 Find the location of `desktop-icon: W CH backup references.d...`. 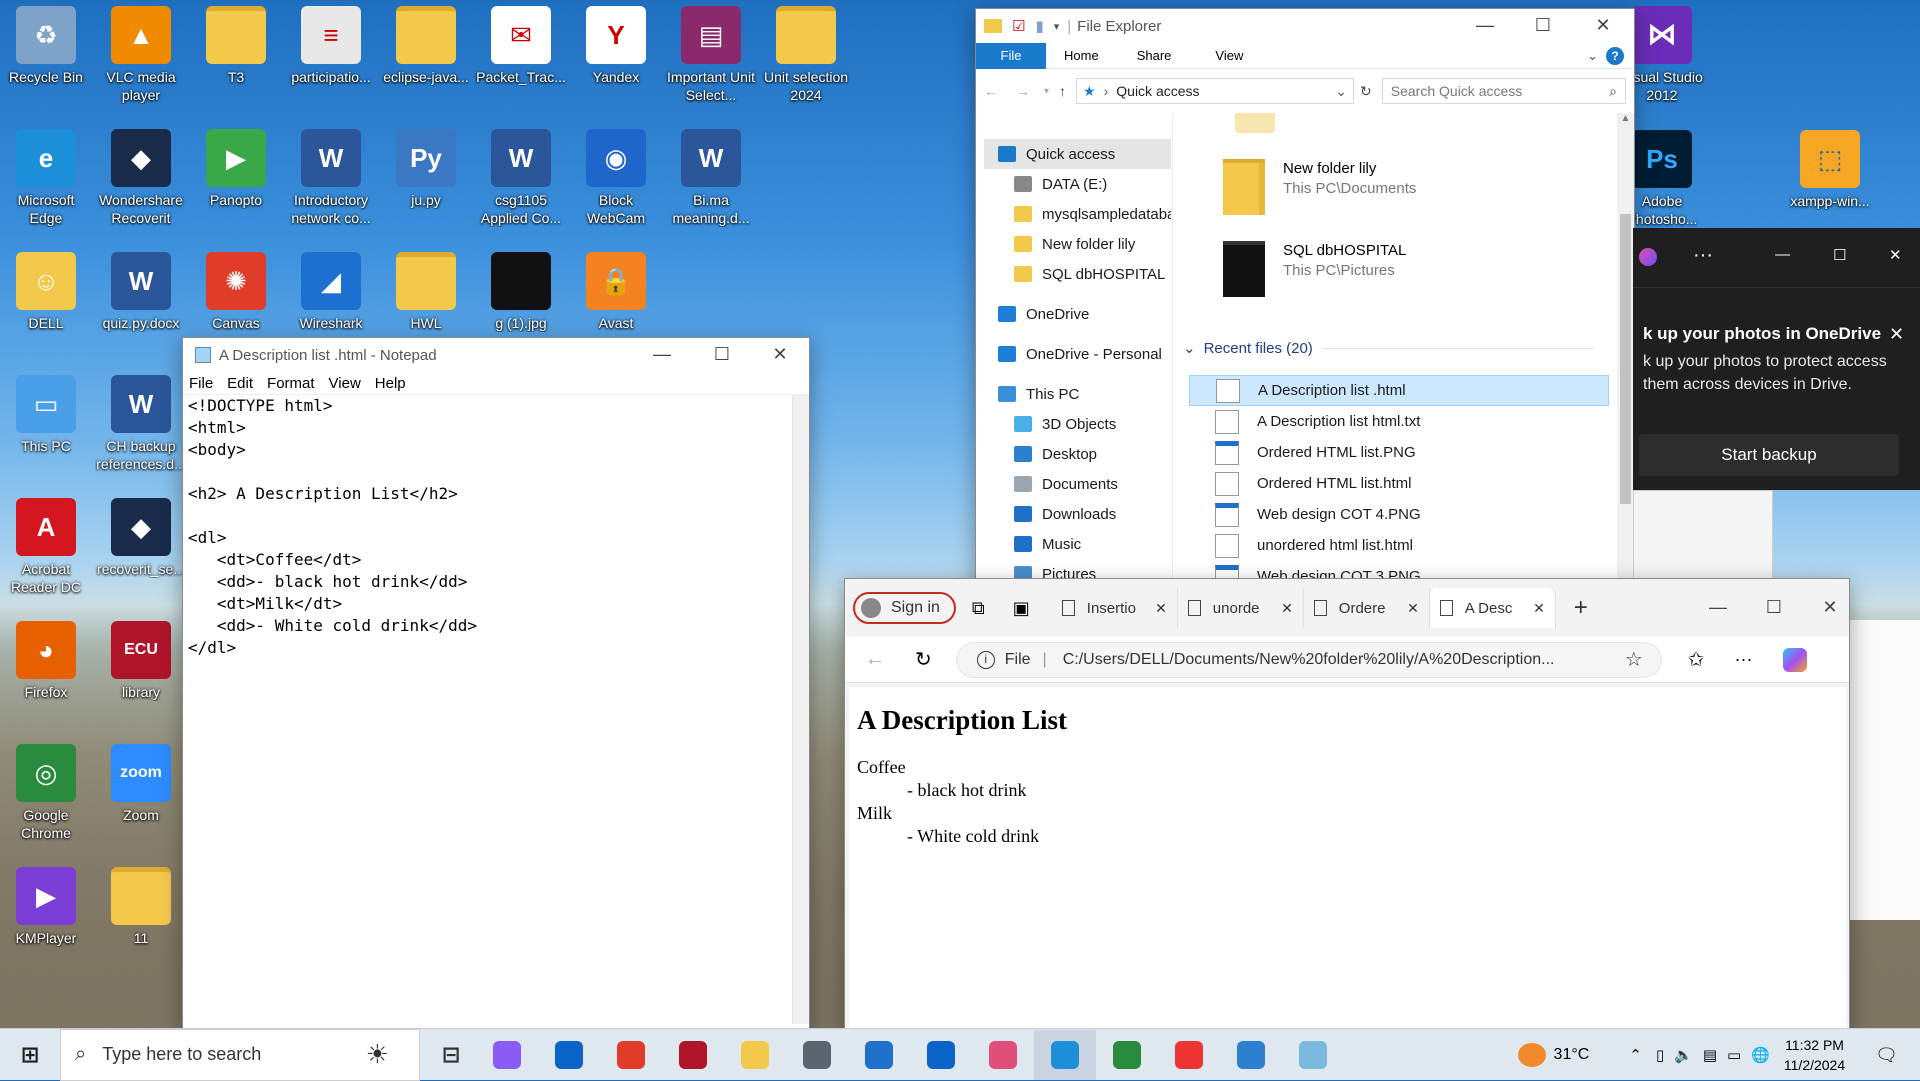

desktop-icon: W CH backup references.d... is located at coordinates (141, 422).